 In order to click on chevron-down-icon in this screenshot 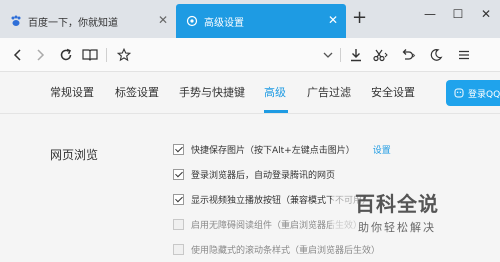, I will do `click(328, 55)`.